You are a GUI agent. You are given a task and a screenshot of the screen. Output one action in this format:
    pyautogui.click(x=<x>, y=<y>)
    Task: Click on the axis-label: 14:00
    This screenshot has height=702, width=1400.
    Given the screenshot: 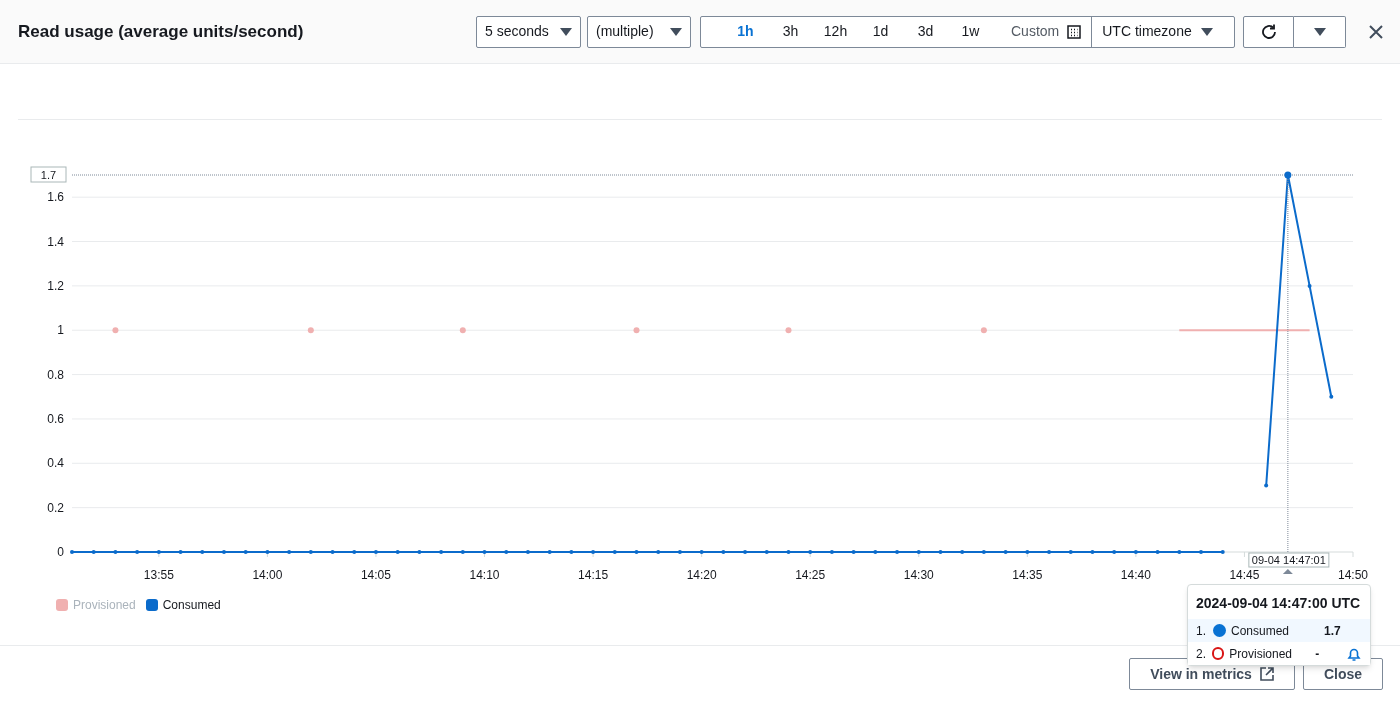 What is the action you would take?
    pyautogui.click(x=267, y=575)
    